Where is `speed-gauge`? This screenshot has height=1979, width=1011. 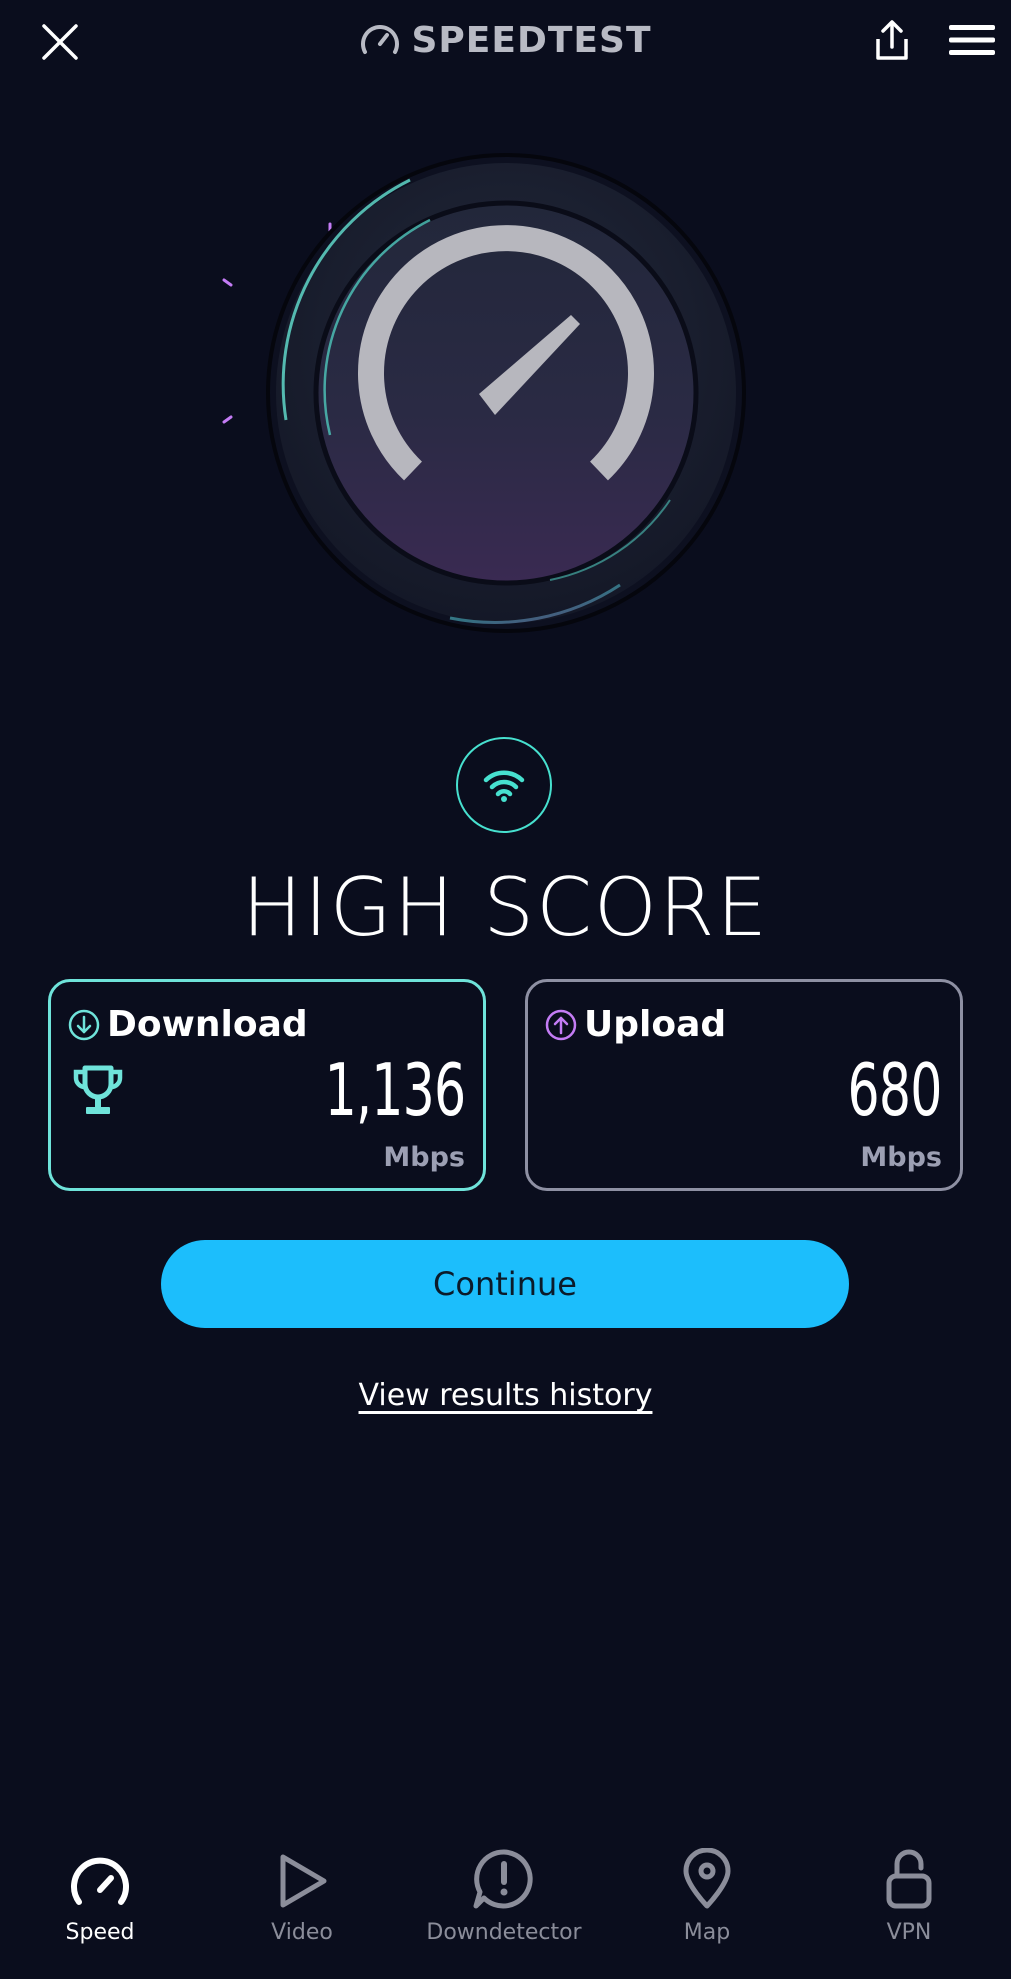
speed-gauge is located at coordinates (480, 400).